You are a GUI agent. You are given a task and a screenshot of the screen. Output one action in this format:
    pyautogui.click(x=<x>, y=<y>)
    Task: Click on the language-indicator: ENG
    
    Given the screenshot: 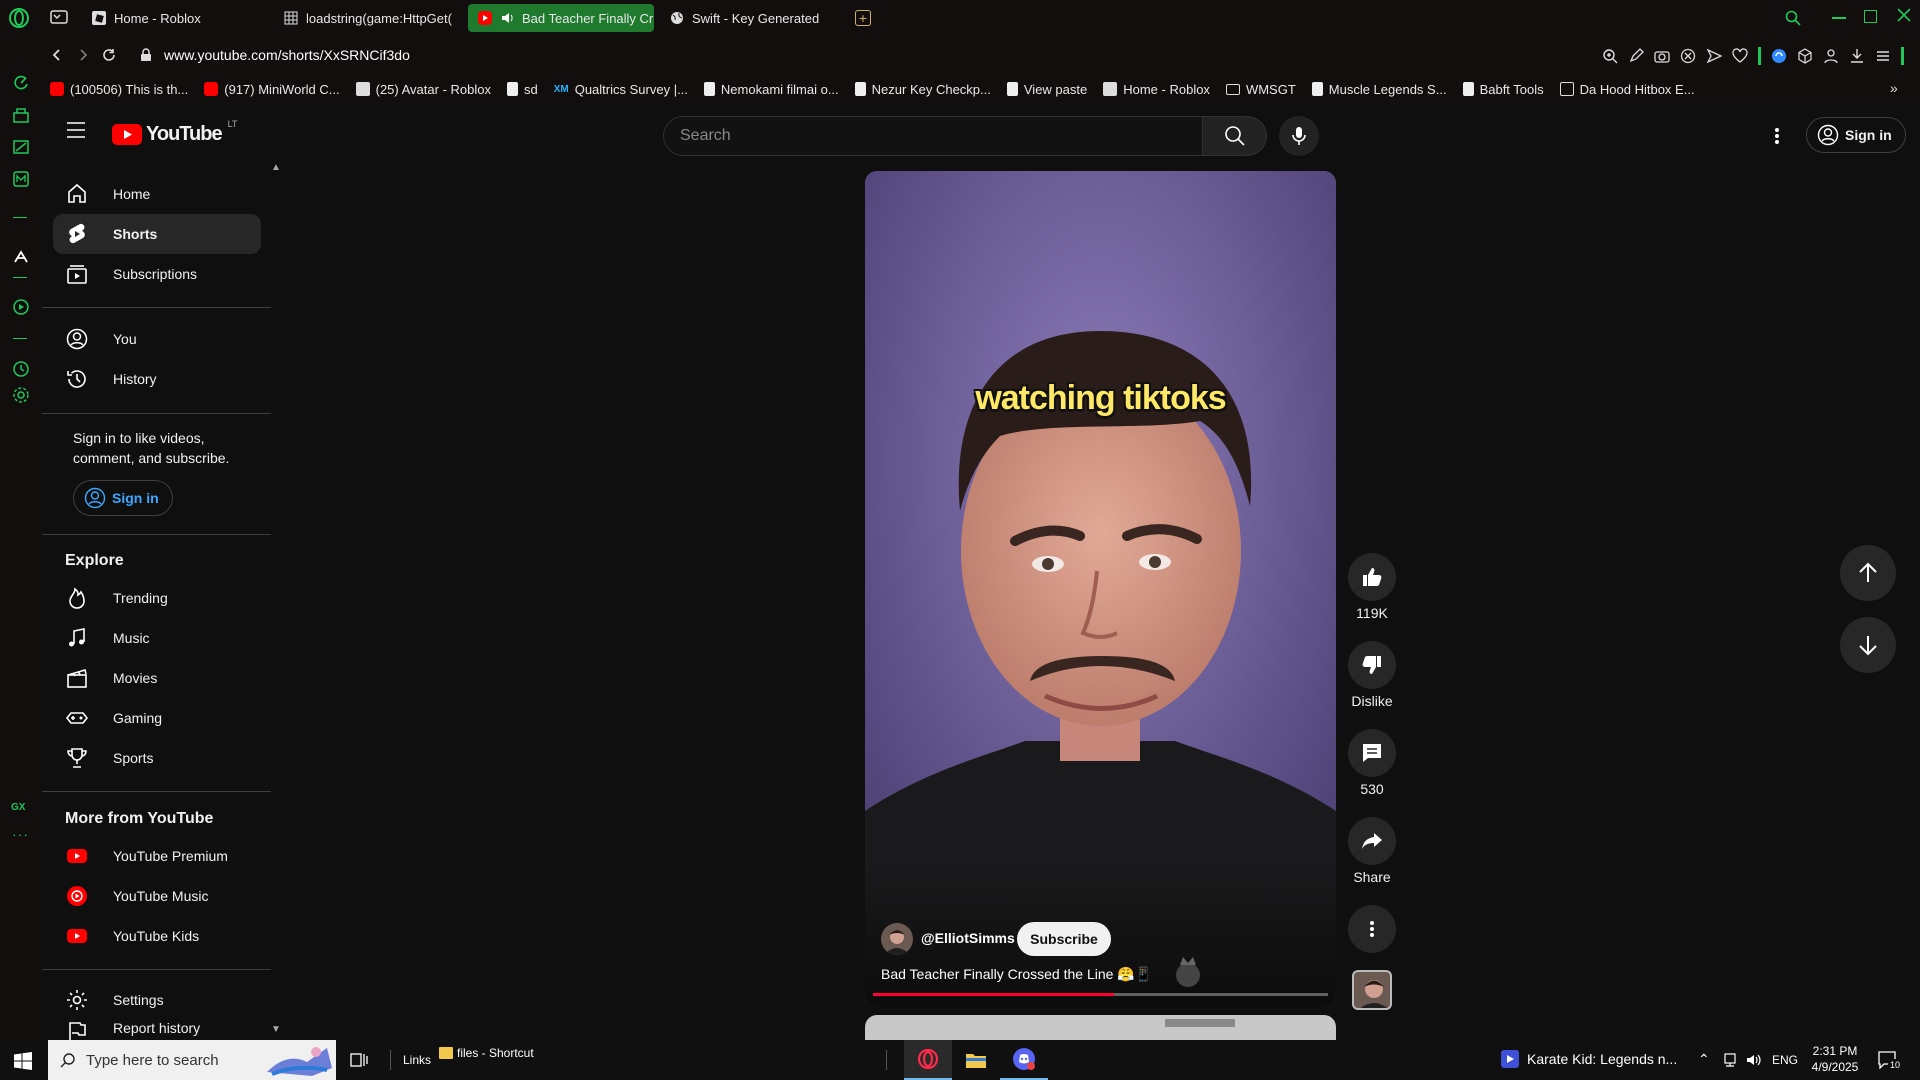 What is the action you would take?
    pyautogui.click(x=1785, y=1060)
    